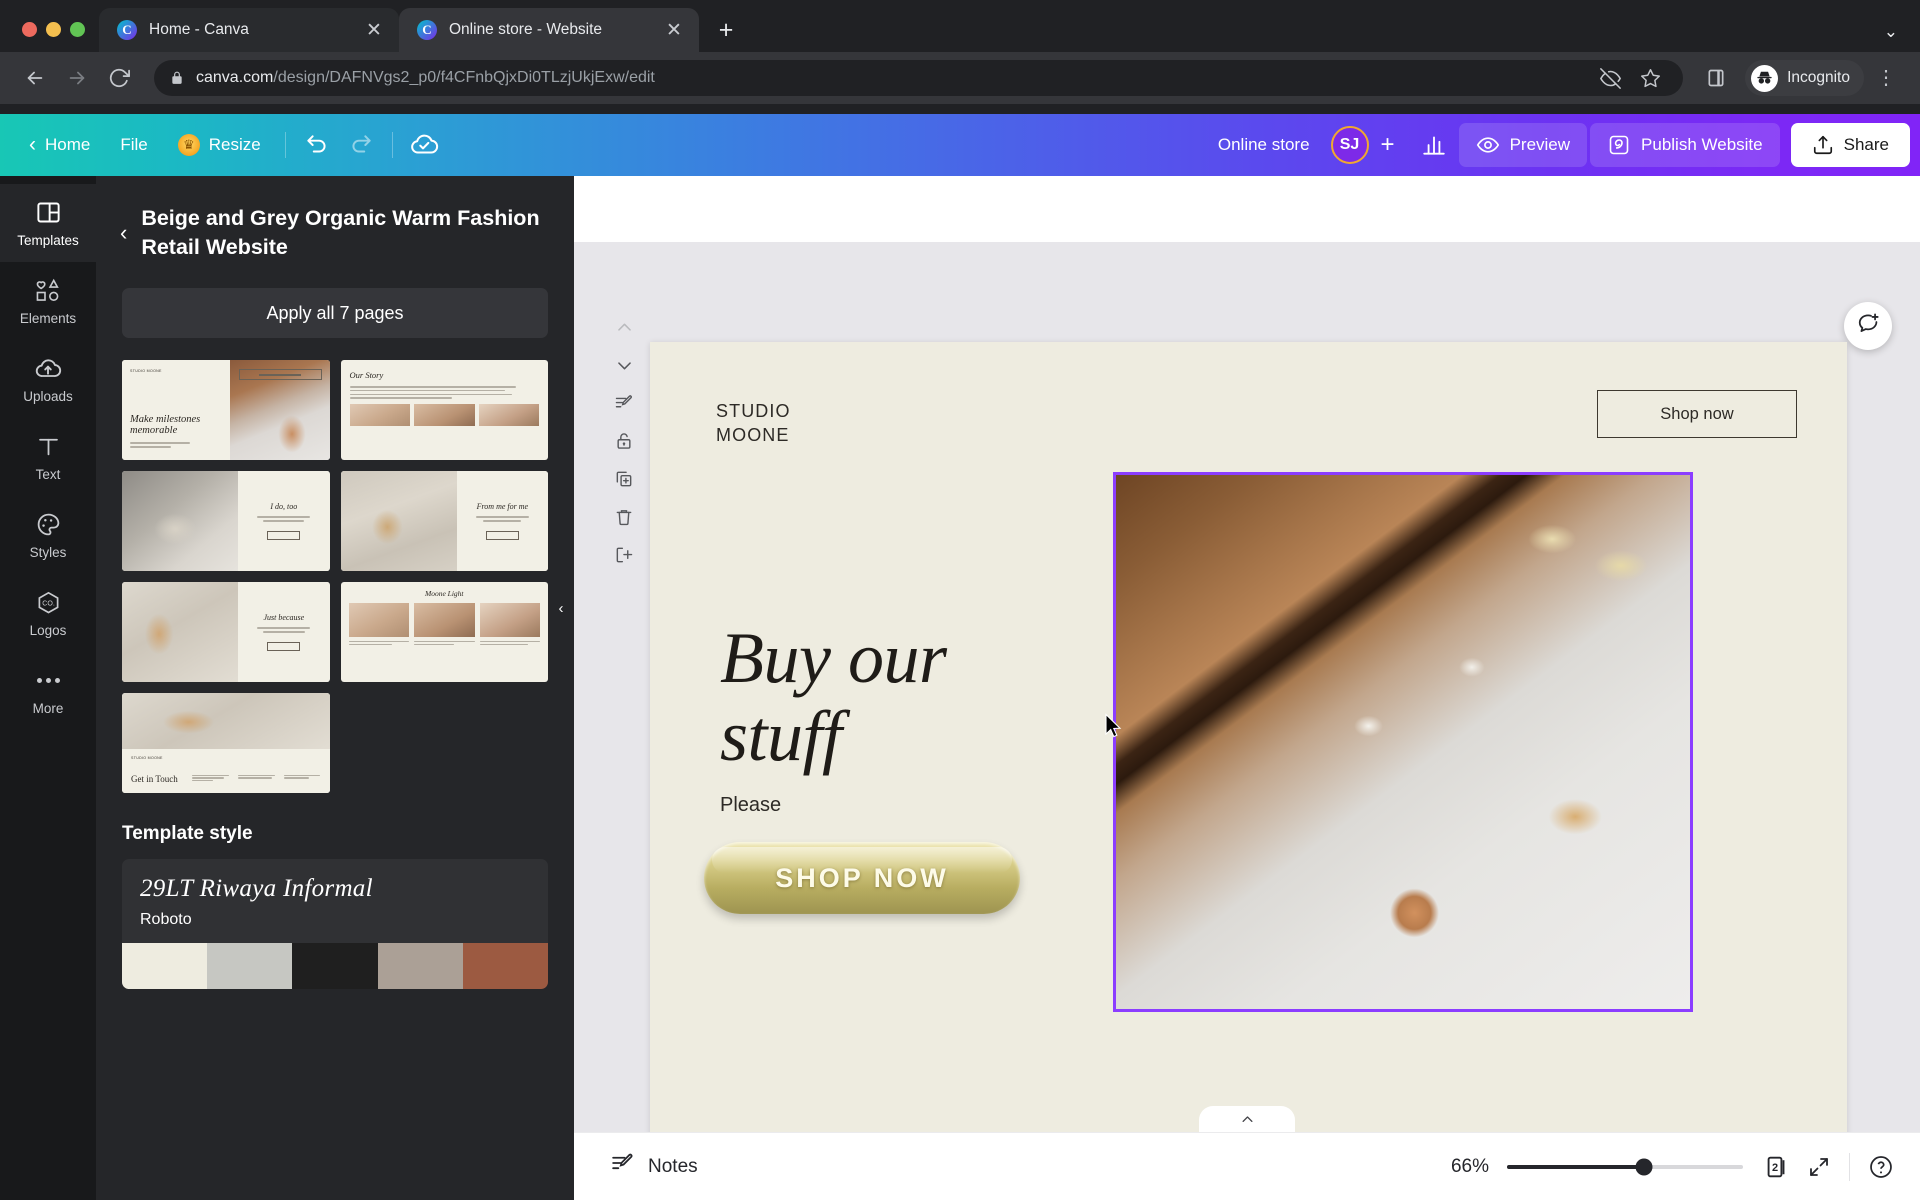 The image size is (1920, 1200). Describe the element at coordinates (366, 375) in the screenshot. I see `thumb-heading: Our Story` at that location.